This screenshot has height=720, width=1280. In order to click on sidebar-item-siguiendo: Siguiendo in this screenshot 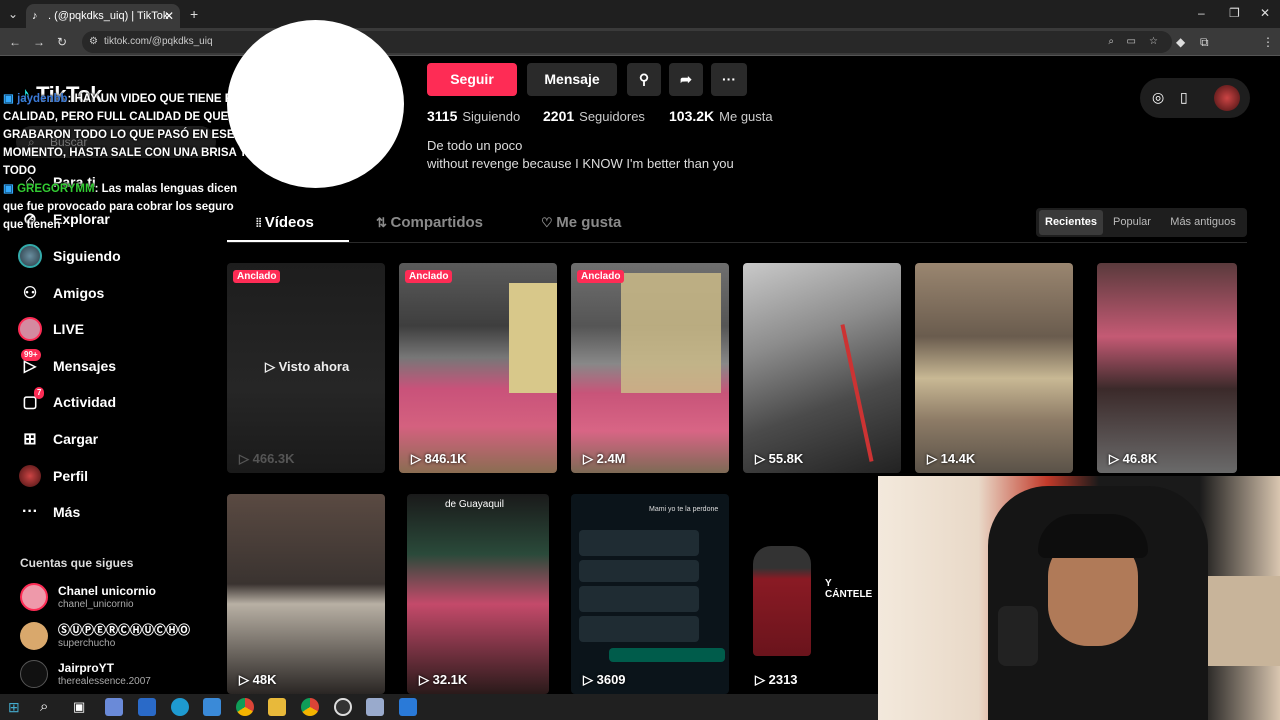, I will do `click(69, 256)`.